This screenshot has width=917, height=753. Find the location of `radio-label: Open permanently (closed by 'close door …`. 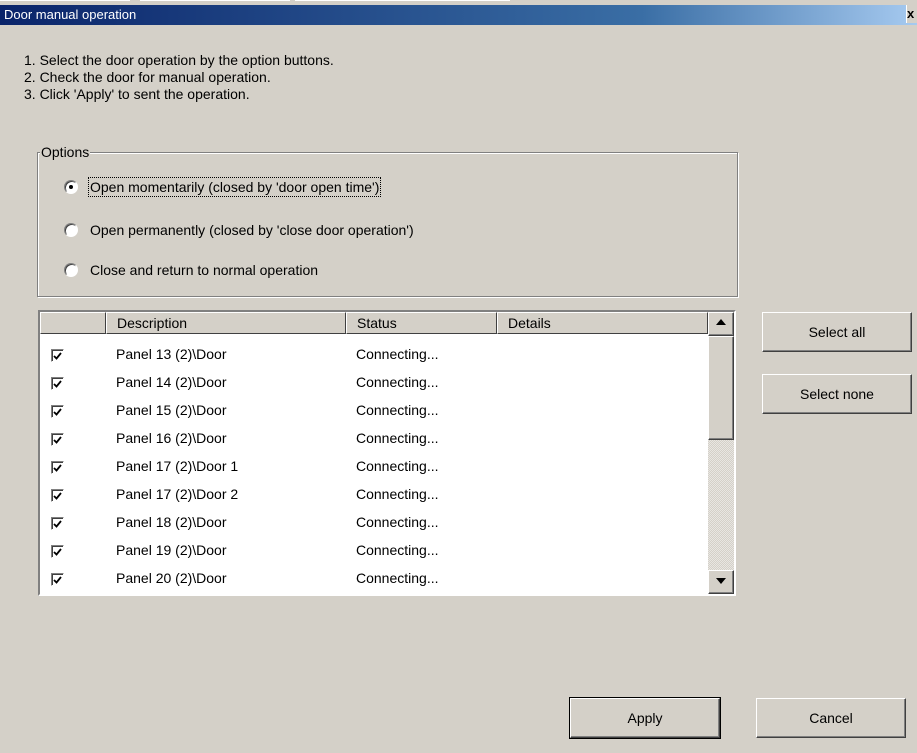

radio-label: Open permanently (closed by 'close door … is located at coordinates (252, 230).